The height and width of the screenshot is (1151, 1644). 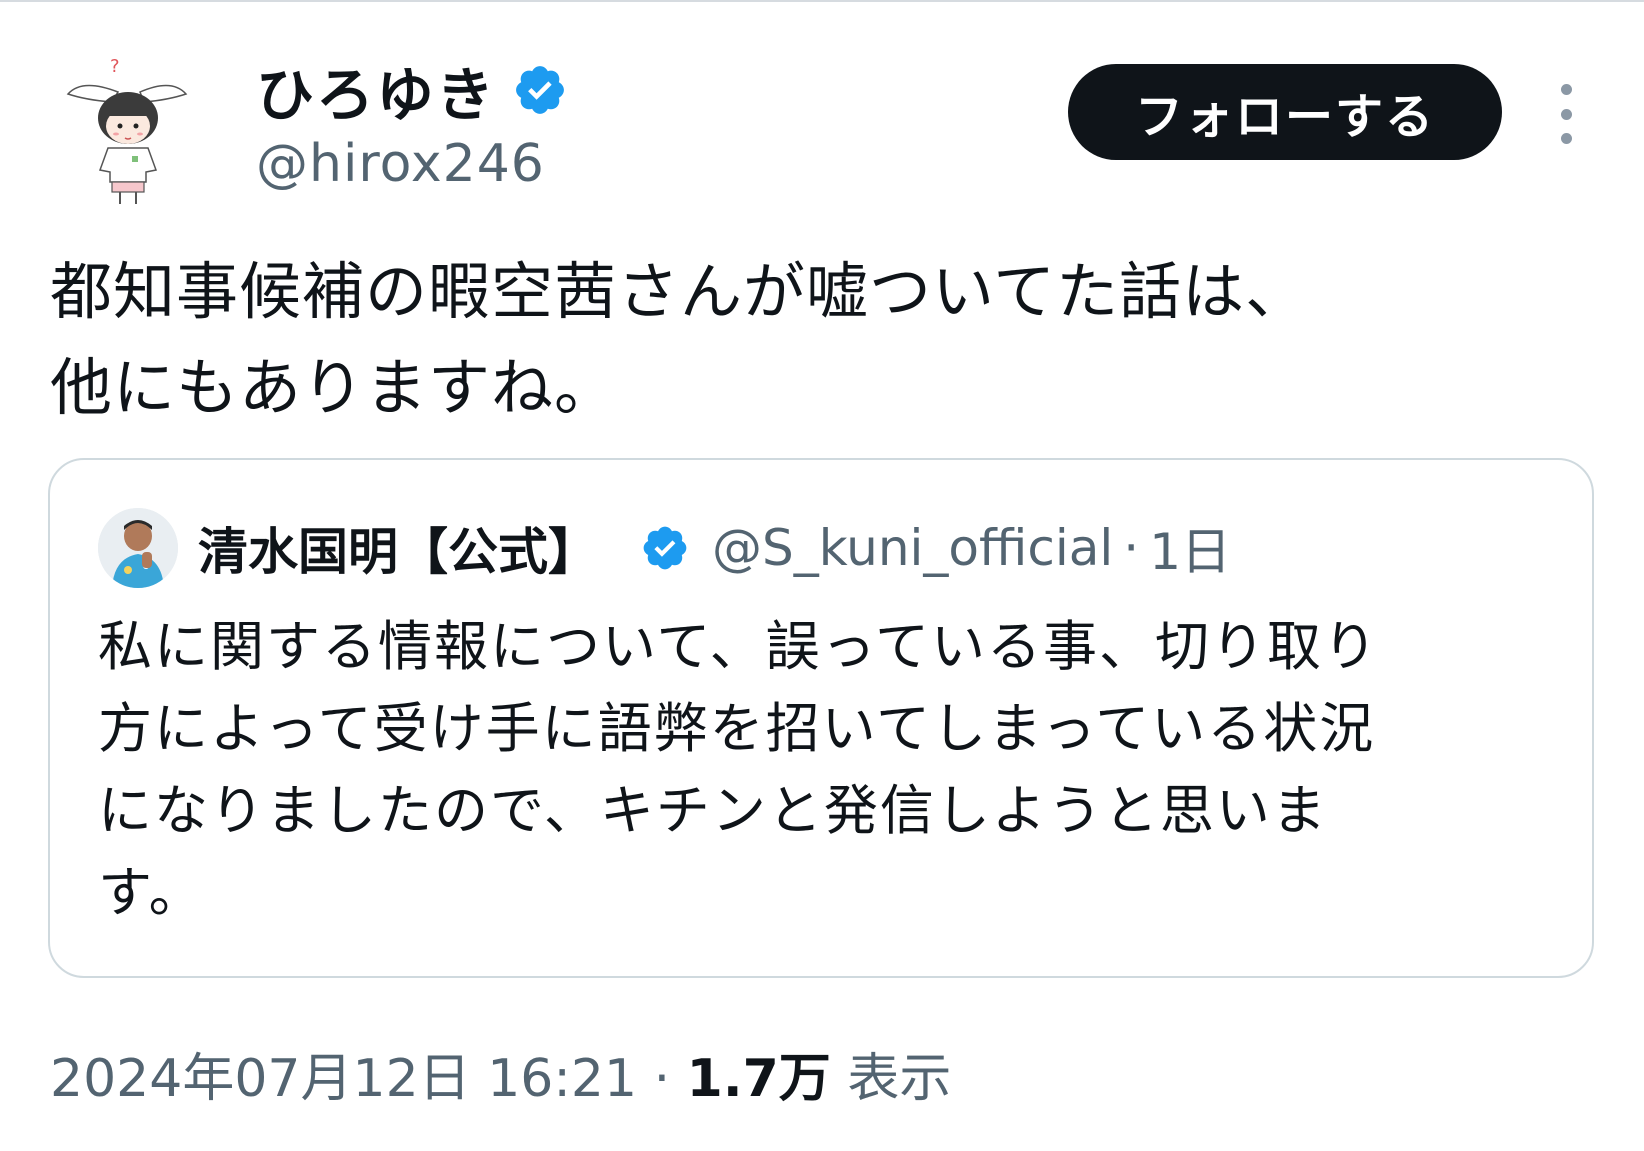 I want to click on quoted-text-line: になりましたので、キチンと発信しようと思いま, so click(x=713, y=810).